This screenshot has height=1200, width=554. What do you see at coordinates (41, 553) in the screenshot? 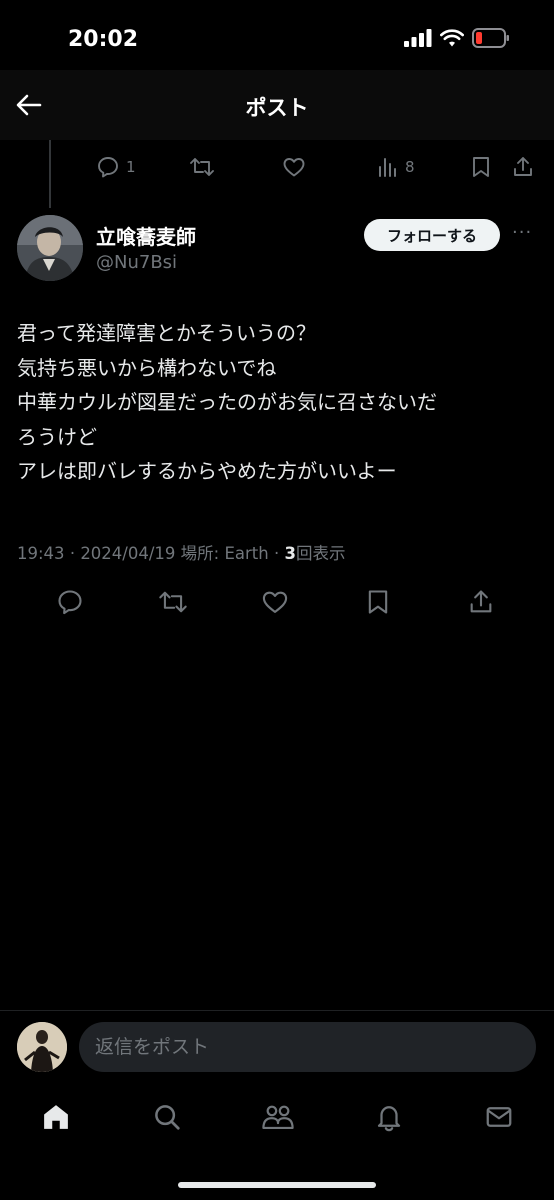
I see `post-time: 19:43` at bounding box center [41, 553].